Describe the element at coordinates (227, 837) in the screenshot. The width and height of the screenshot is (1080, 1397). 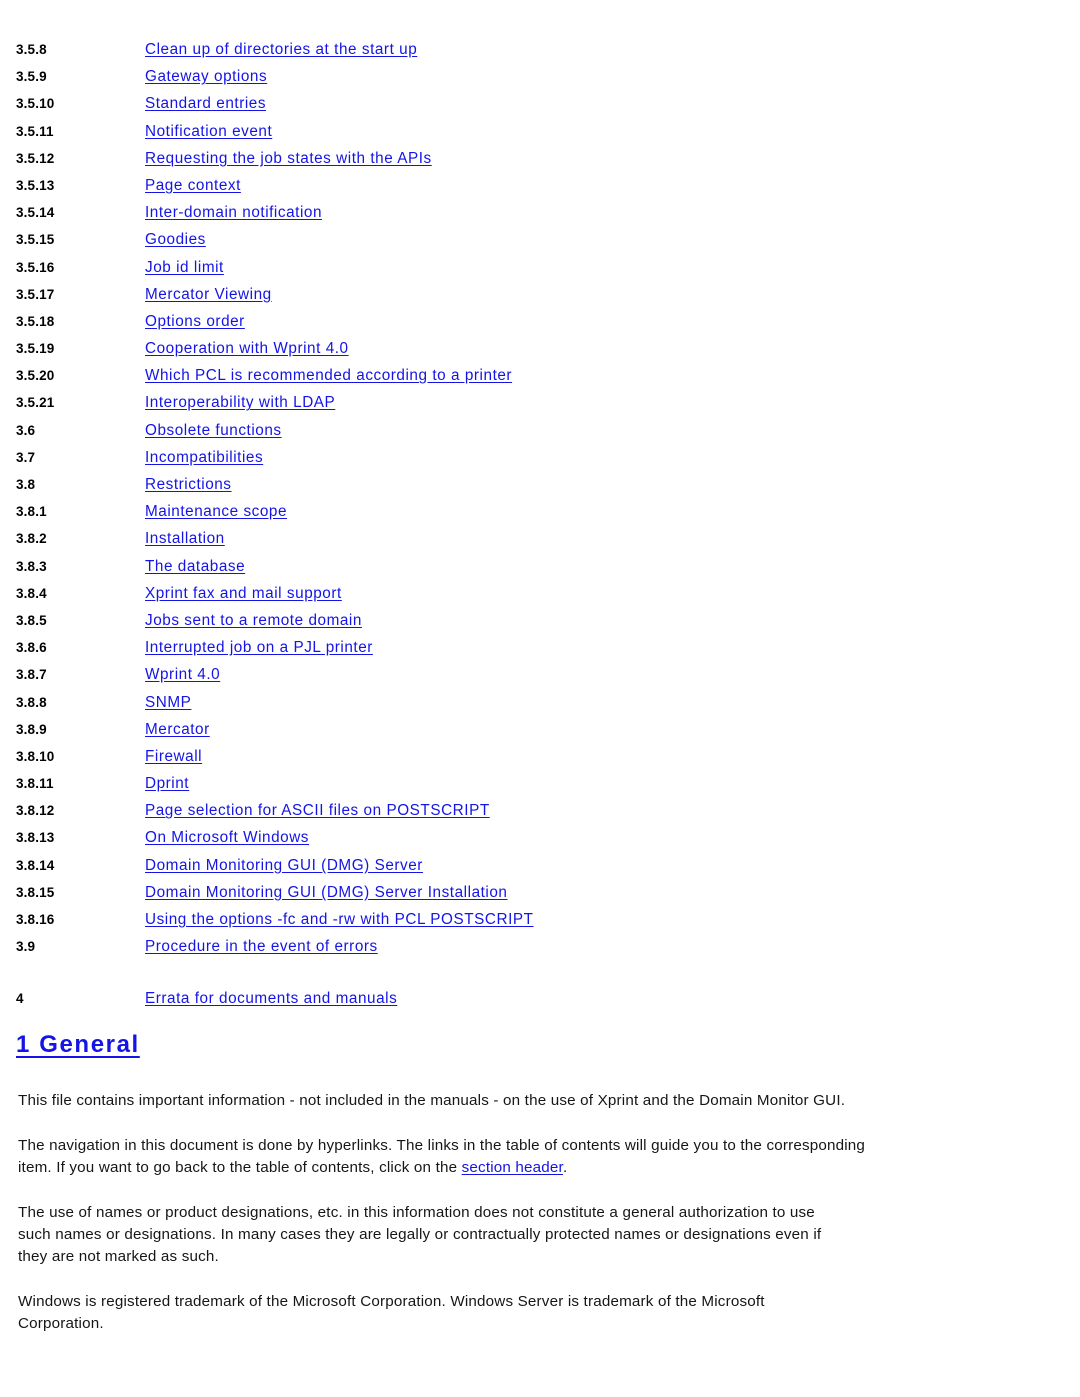
I see `toc-entry-link: On Microsoft Windows` at that location.